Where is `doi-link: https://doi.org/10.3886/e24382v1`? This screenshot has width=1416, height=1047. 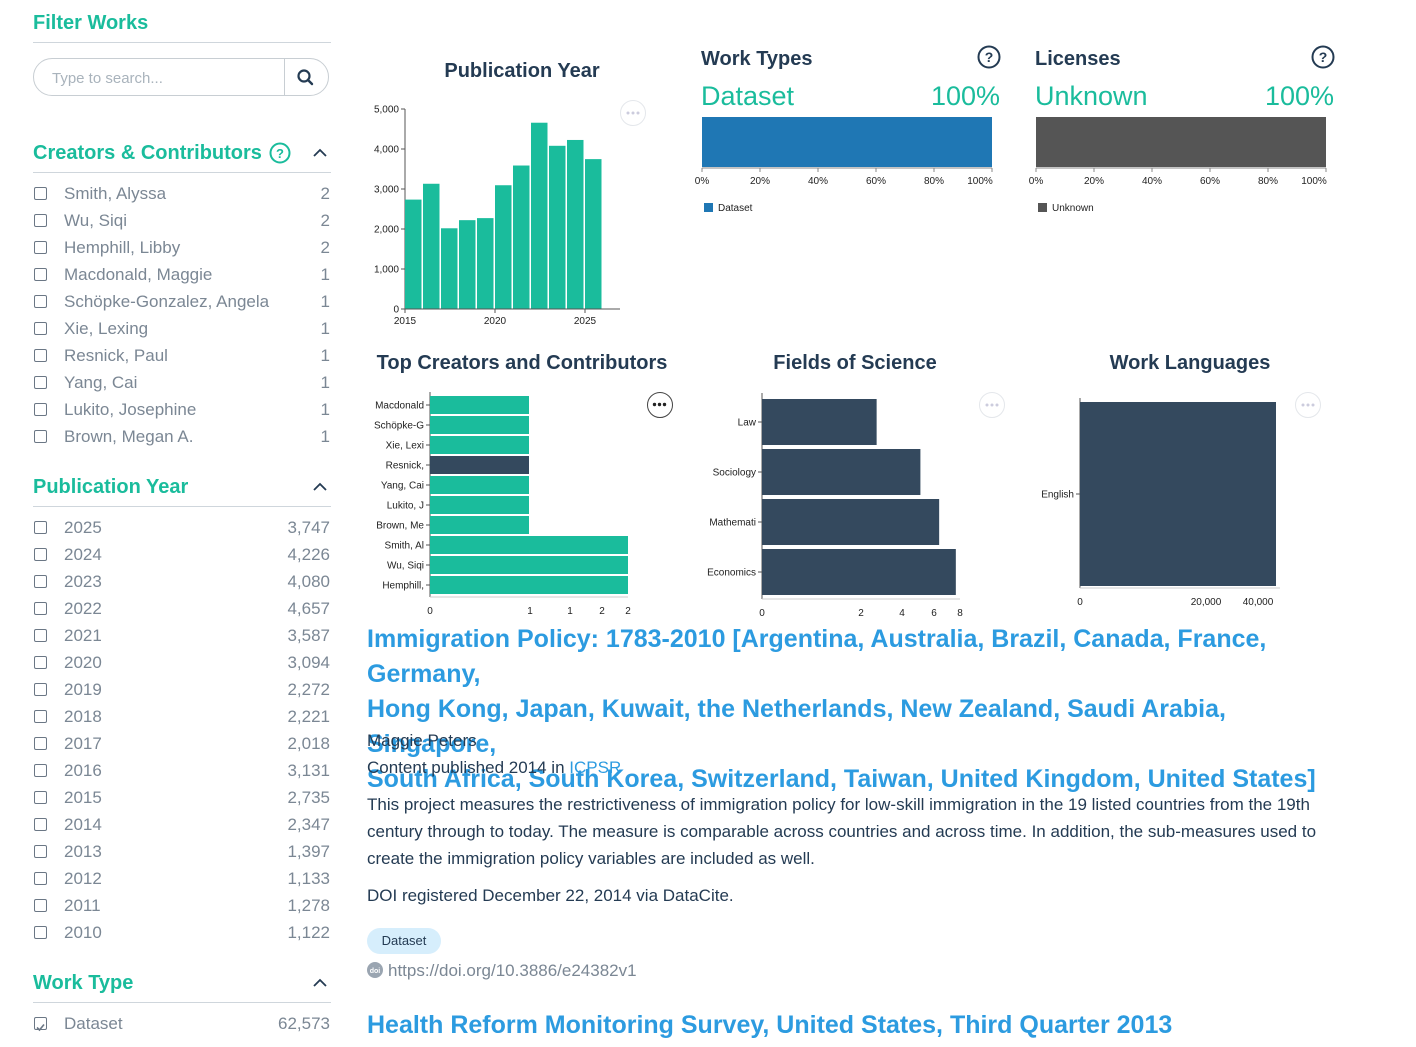
doi-link: https://doi.org/10.3886/e24382v1 is located at coordinates (512, 971).